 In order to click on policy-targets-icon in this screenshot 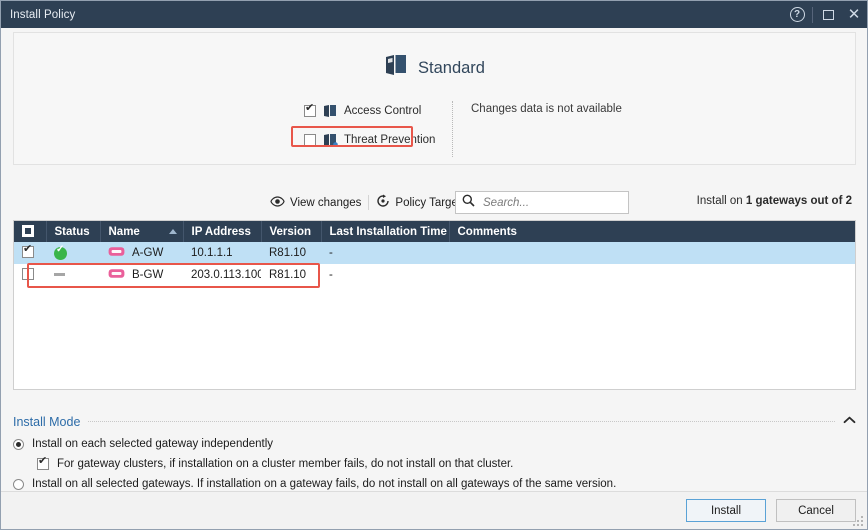, I will do `click(383, 202)`.